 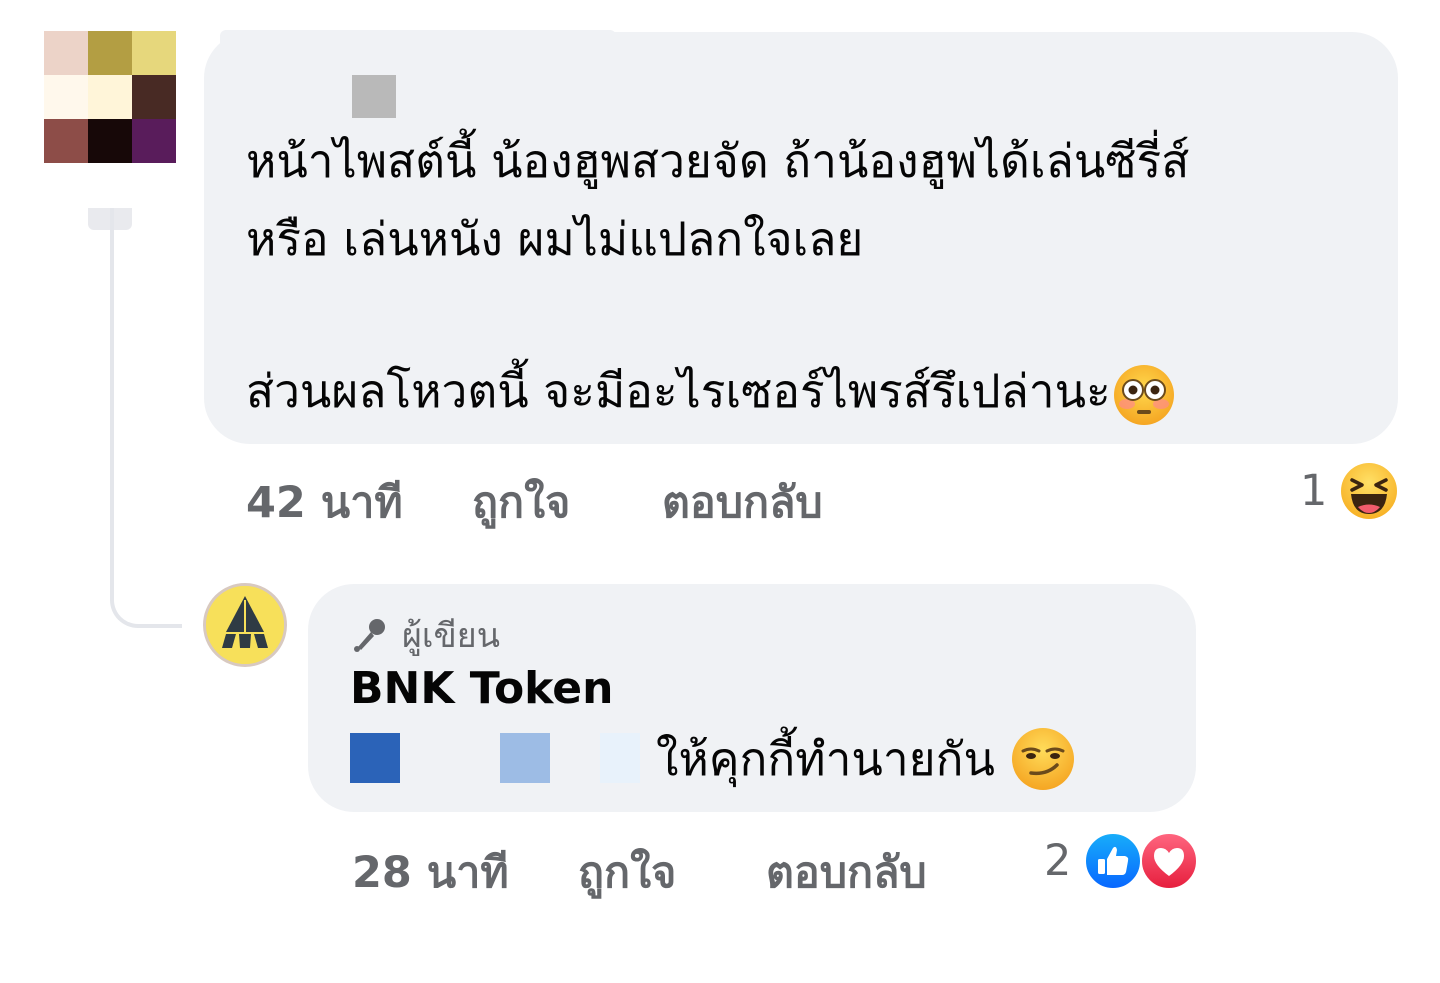 I want to click on reply-reply-button: ตอบกลับ, so click(x=846, y=872).